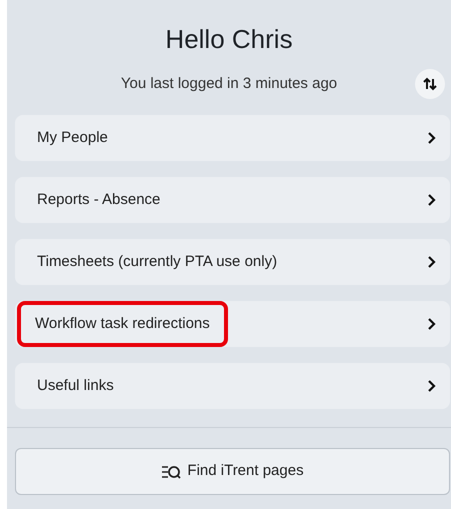 This screenshot has width=451, height=509. I want to click on menu-item: Timesheets (currently PTA use only), so click(232, 262).